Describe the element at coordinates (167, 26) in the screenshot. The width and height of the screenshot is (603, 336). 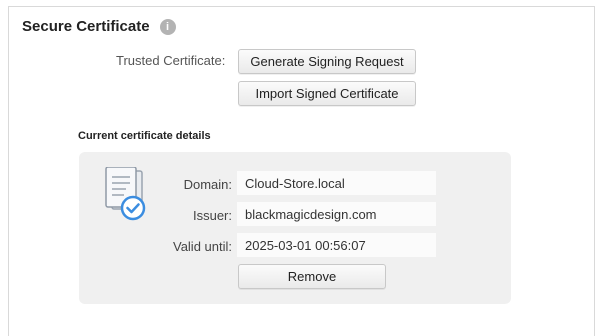
I see `info-icon: i` at that location.